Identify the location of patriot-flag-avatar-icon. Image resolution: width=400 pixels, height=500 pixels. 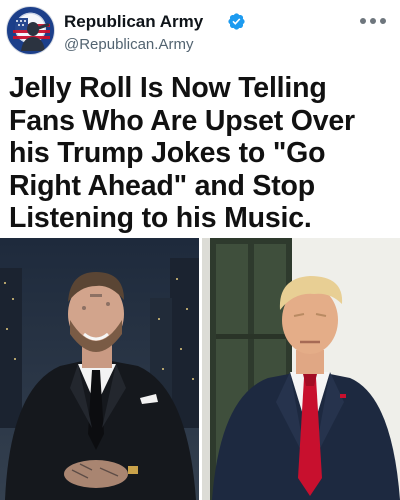
(31, 34).